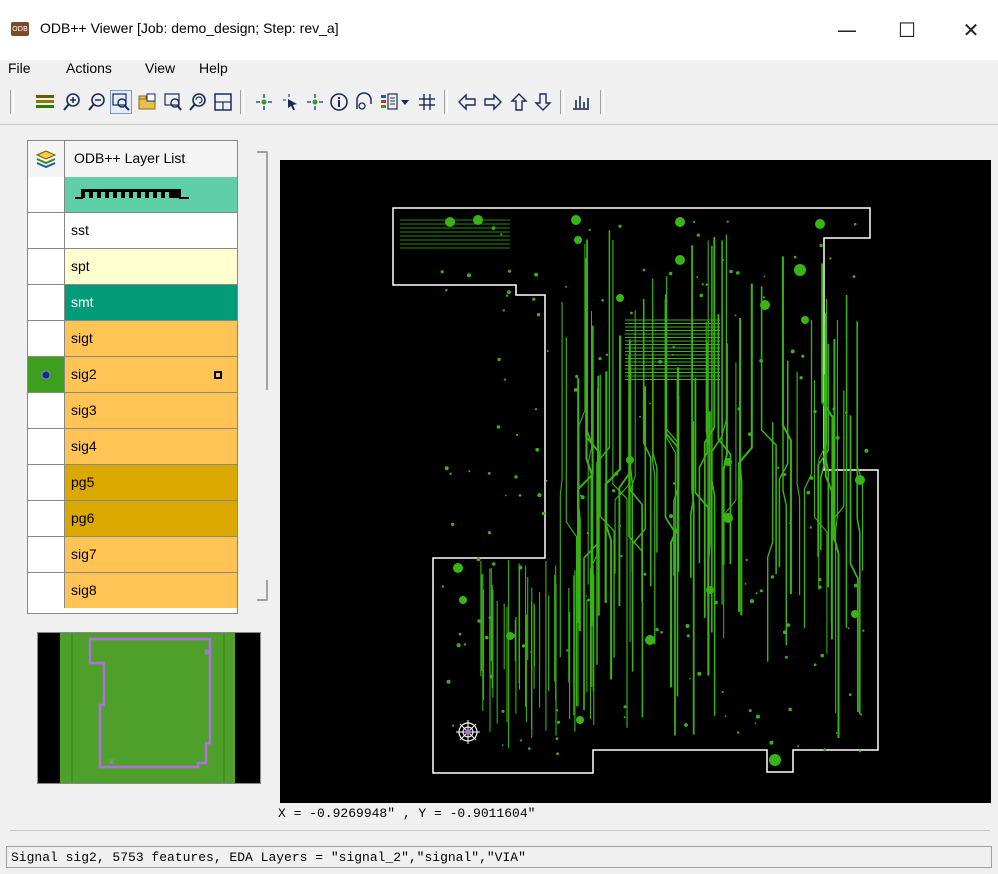 The height and width of the screenshot is (874, 998). What do you see at coordinates (82, 338) in the screenshot?
I see `layer-name: sigt` at bounding box center [82, 338].